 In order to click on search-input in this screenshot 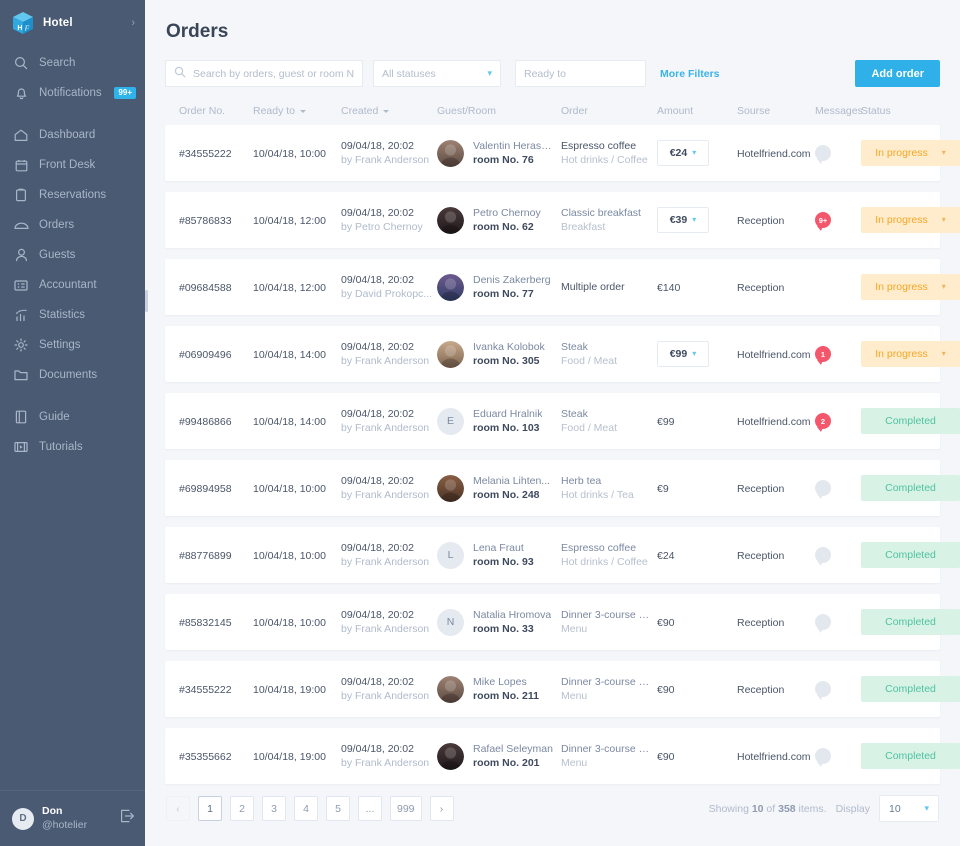, I will do `click(273, 73)`.